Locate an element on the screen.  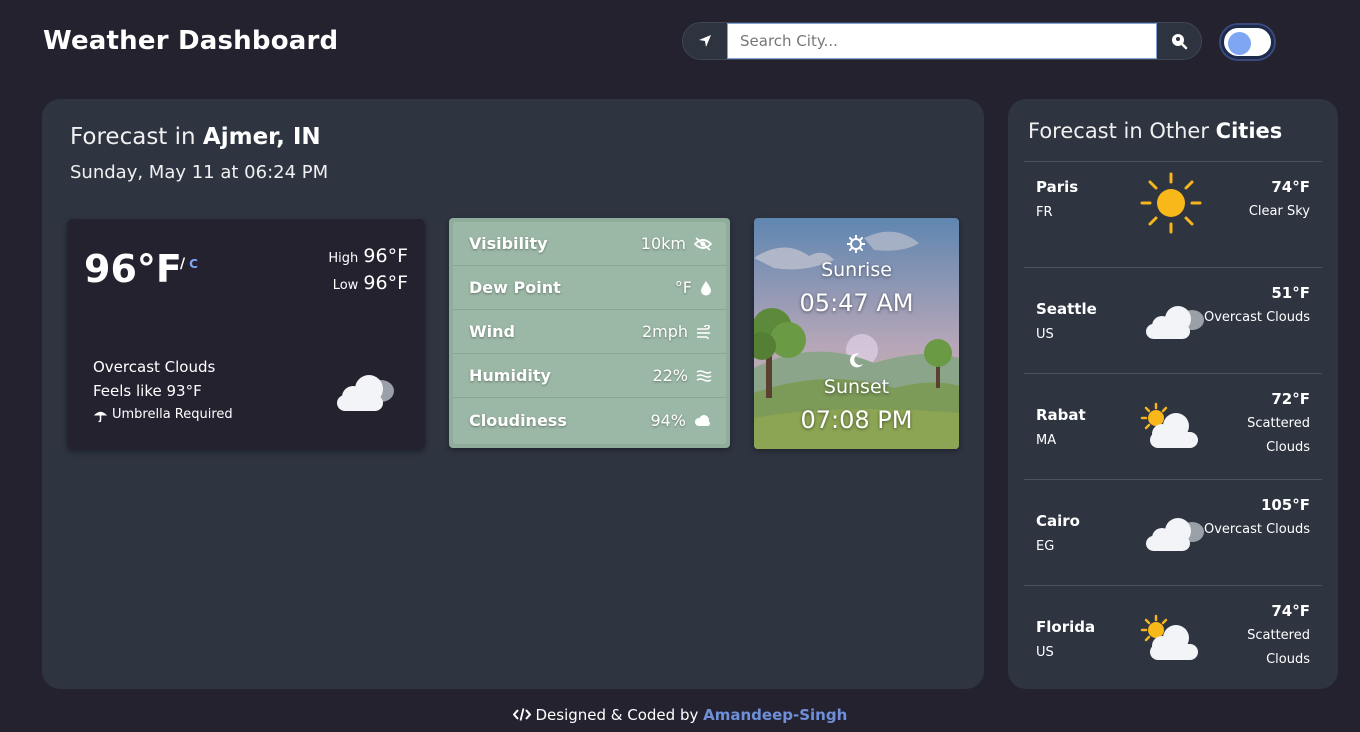
theme-toggle is located at coordinates (1247, 42).